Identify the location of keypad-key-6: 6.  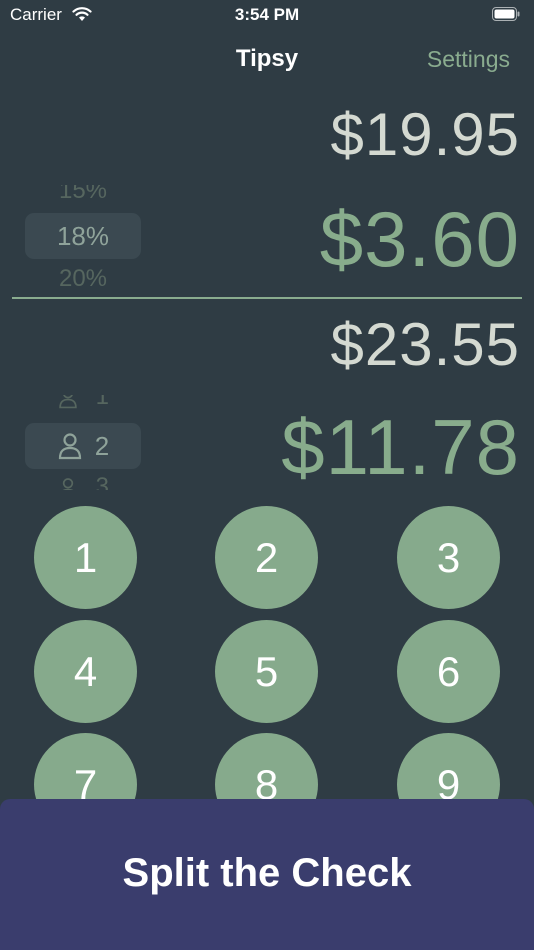
(448, 671).